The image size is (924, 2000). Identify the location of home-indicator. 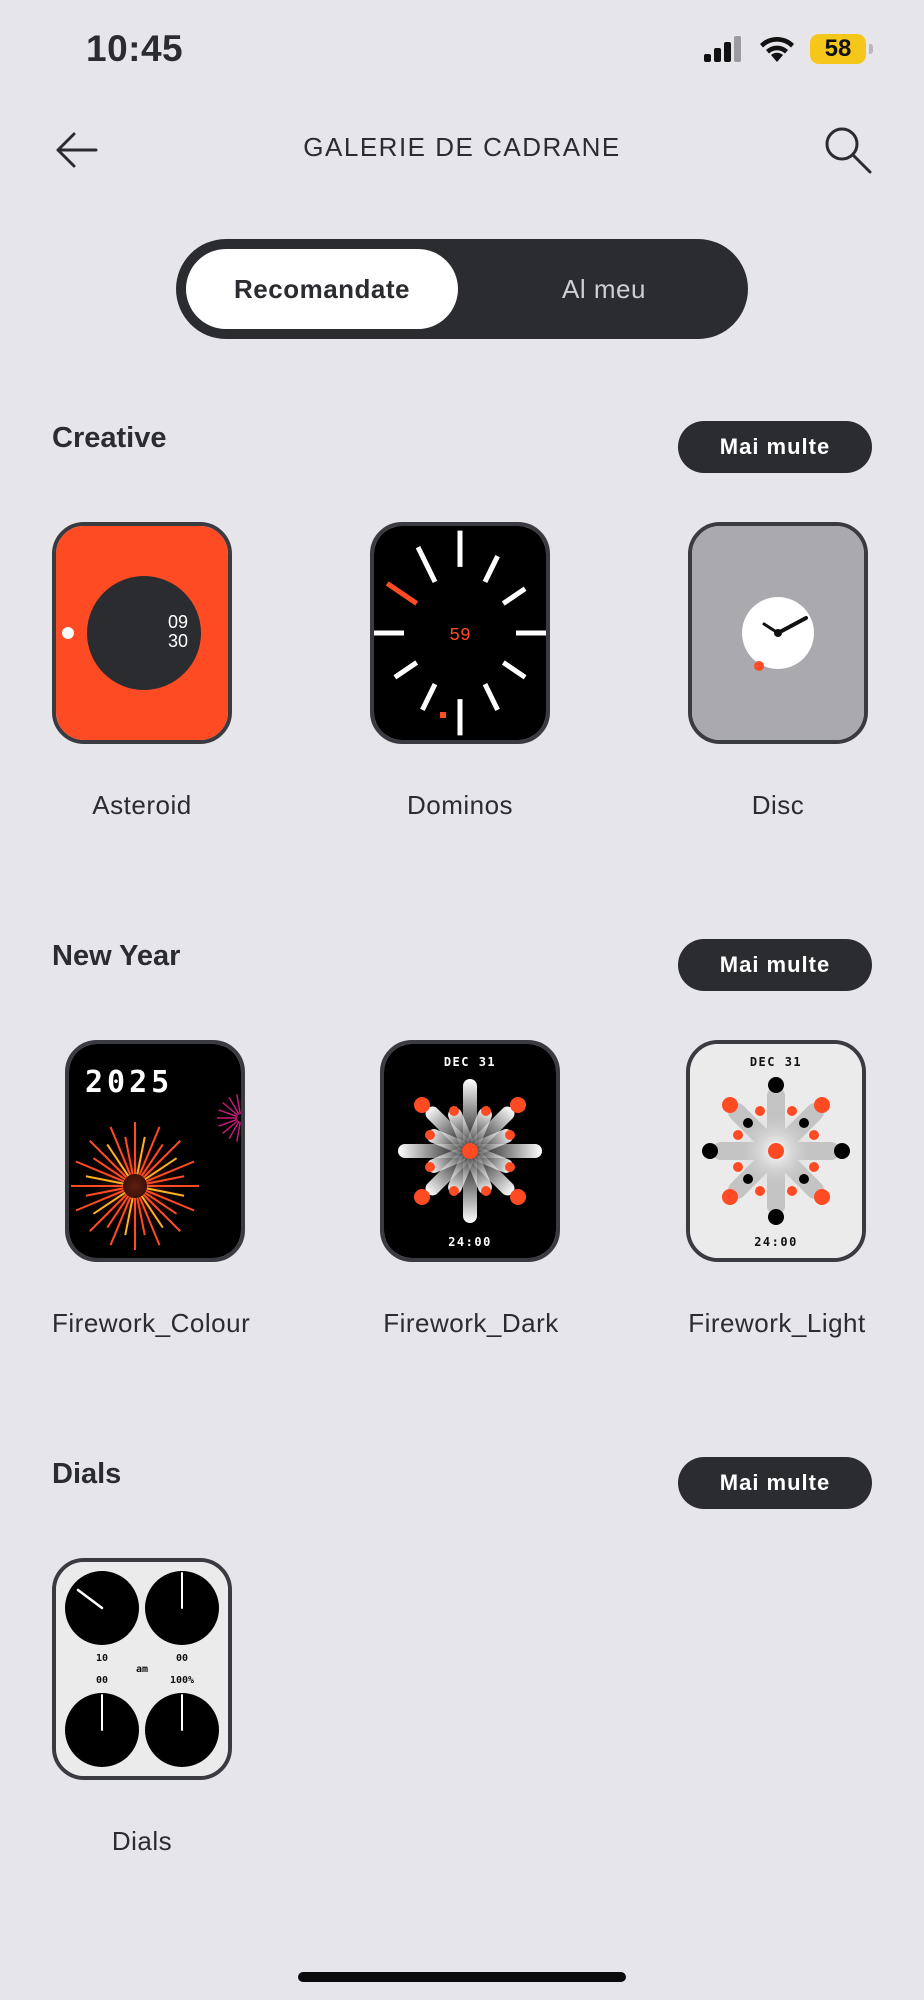
(462, 1977).